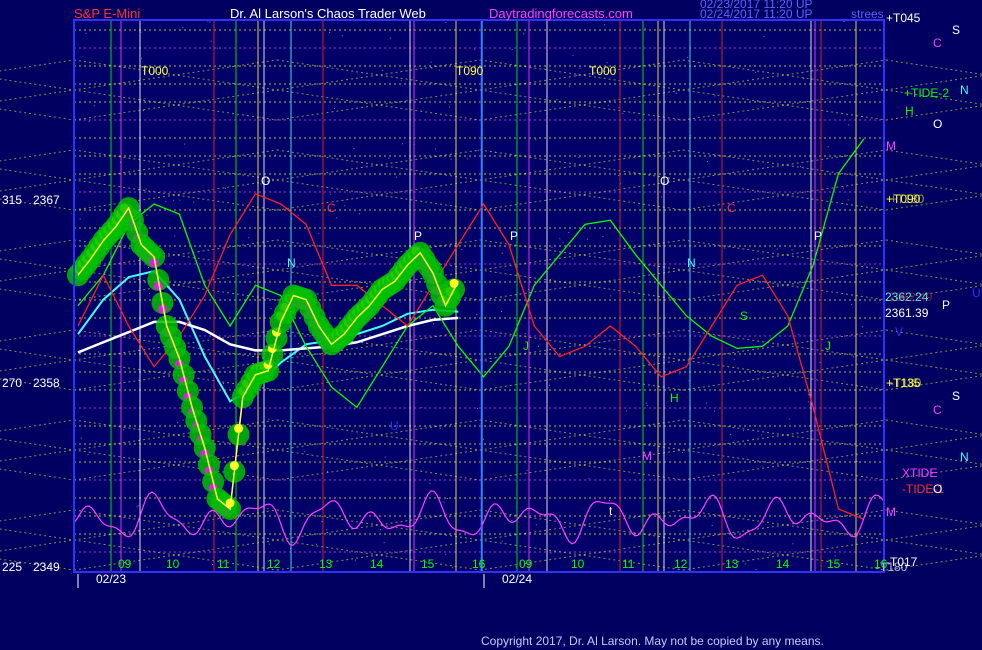 The image size is (982, 650). I want to click on planet-s2: S, so click(956, 396).